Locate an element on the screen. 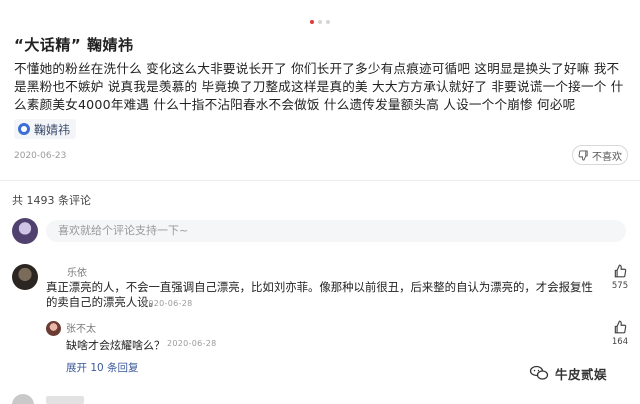 The width and height of the screenshot is (640, 404). like-count: 164 is located at coordinates (620, 342).